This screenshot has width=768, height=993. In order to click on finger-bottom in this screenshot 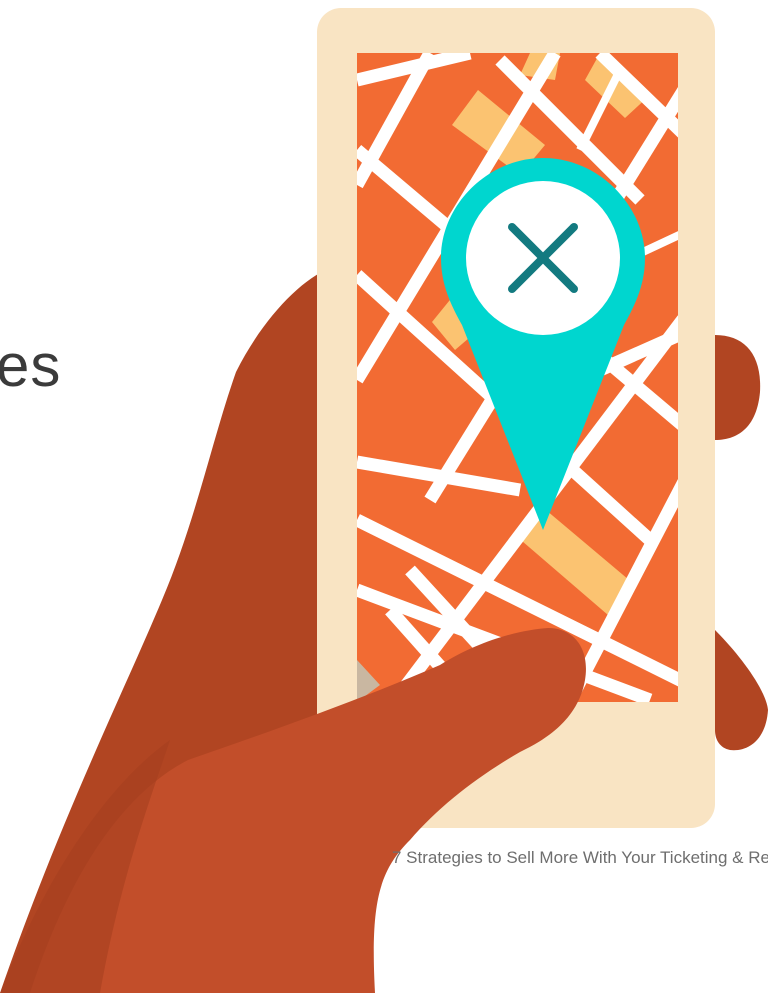, I will do `click(741, 690)`.